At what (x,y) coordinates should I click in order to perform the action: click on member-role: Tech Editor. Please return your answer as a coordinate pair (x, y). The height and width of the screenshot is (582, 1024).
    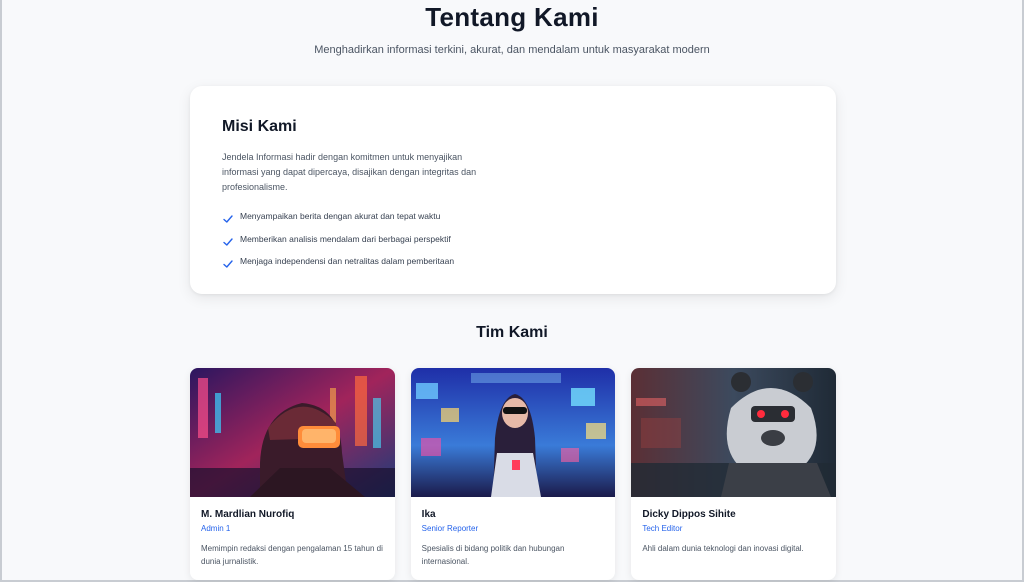
    Looking at the image, I should click on (662, 528).